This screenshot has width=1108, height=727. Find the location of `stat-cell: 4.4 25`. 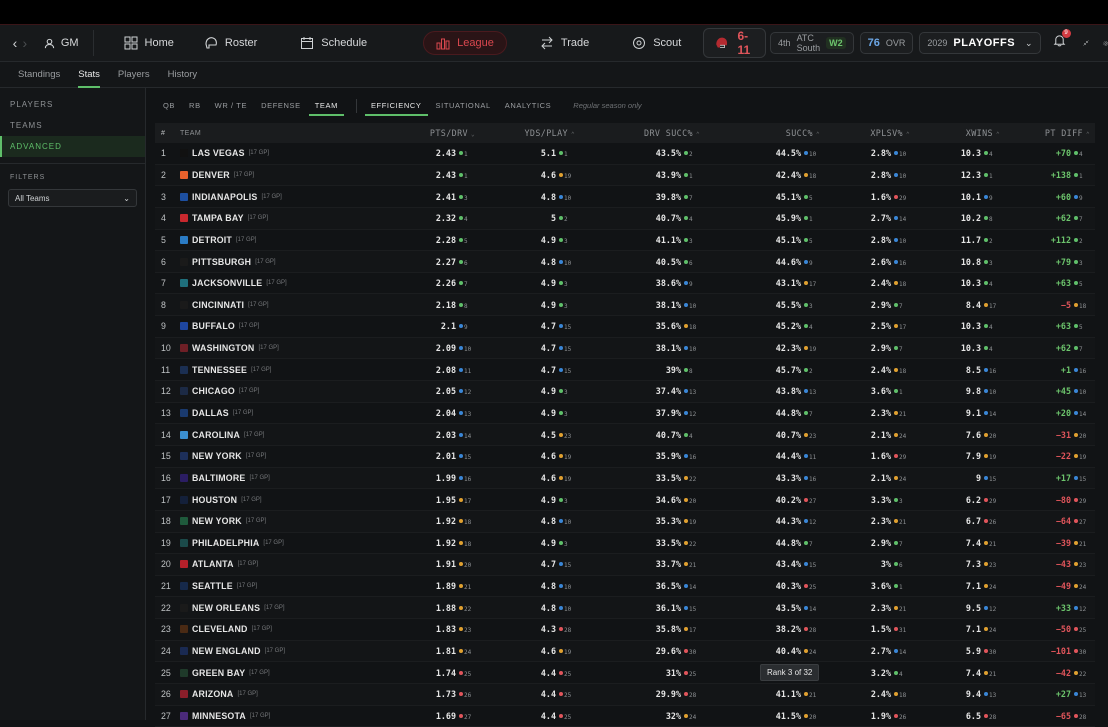

stat-cell: 4.4 25 is located at coordinates (525, 673).